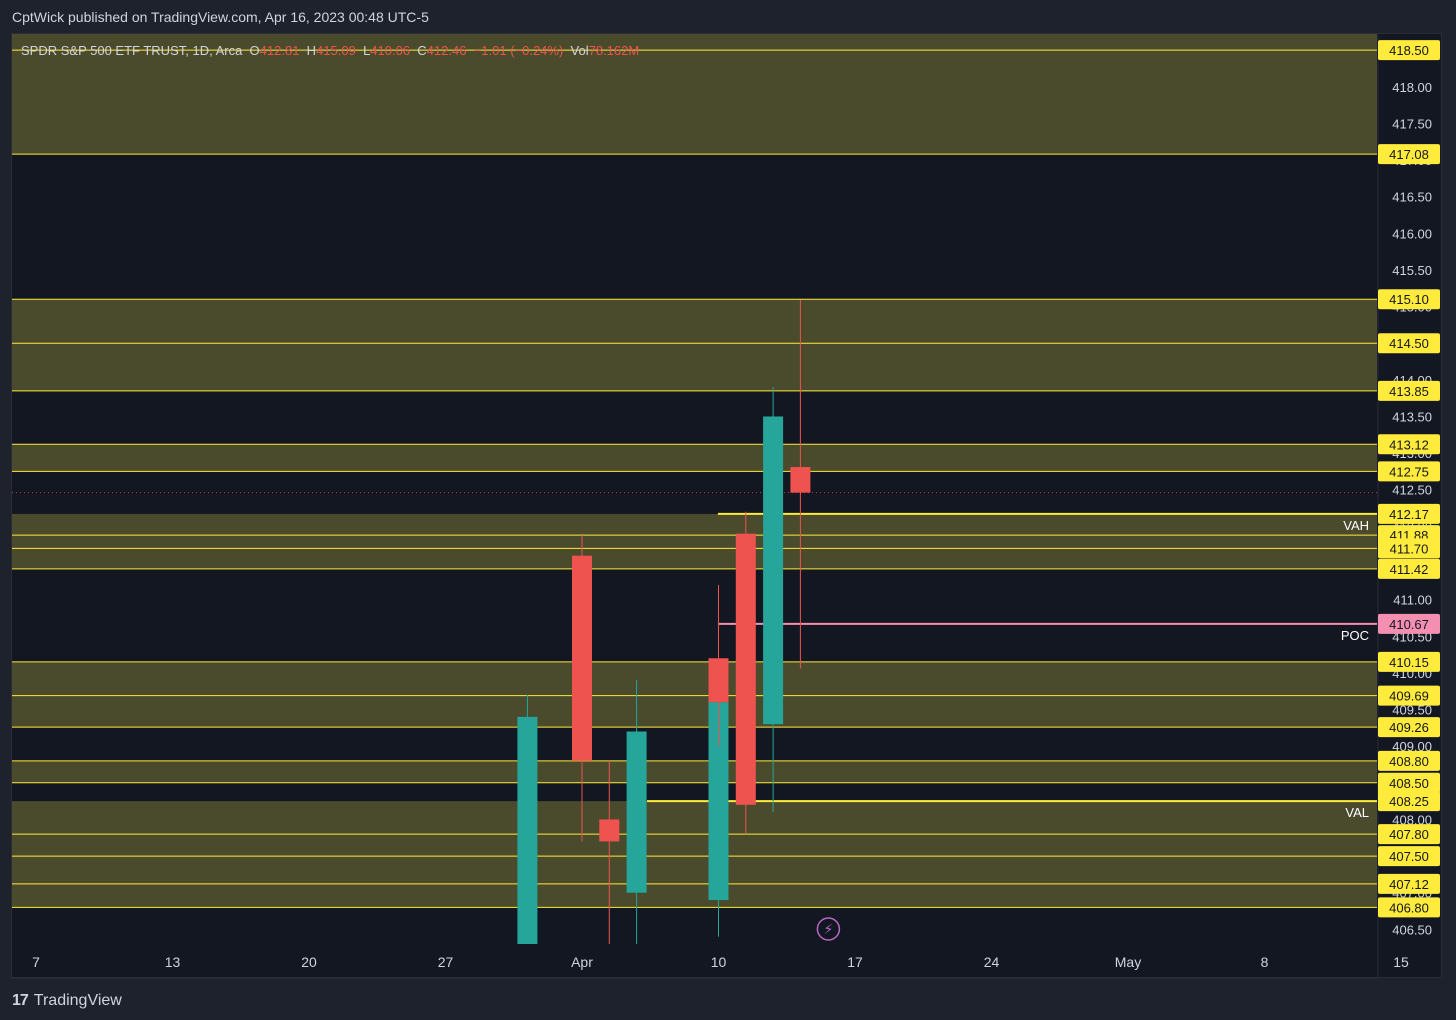 This screenshot has width=1456, height=1020. What do you see at coordinates (1409, 856) in the screenshot?
I see `level-badge-label: 407.50` at bounding box center [1409, 856].